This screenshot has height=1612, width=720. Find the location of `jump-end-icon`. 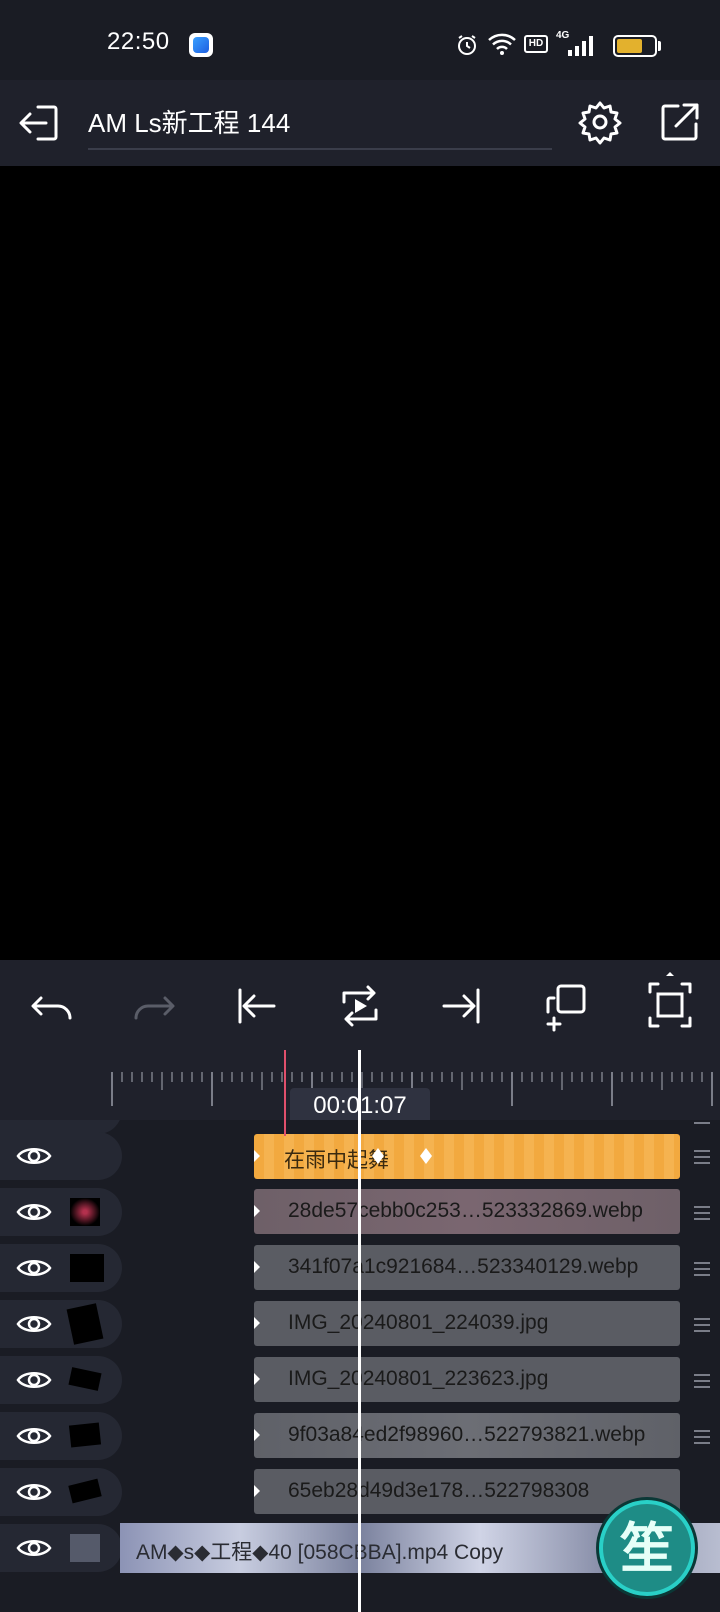

jump-end-icon is located at coordinates (462, 1006).